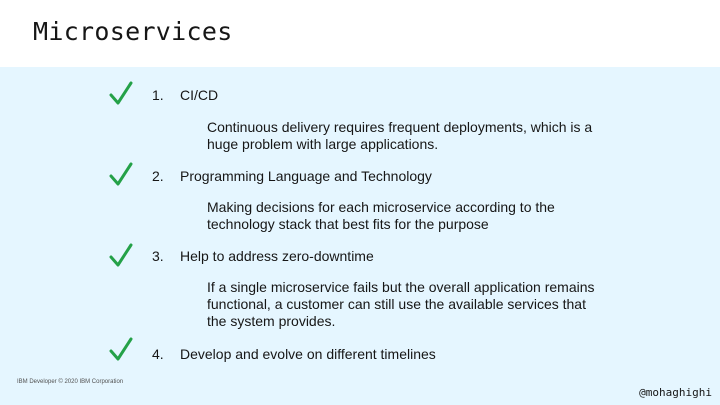 Image resolution: width=720 pixels, height=405 pixels. What do you see at coordinates (158, 176) in the screenshot?
I see `item-number: 2.` at bounding box center [158, 176].